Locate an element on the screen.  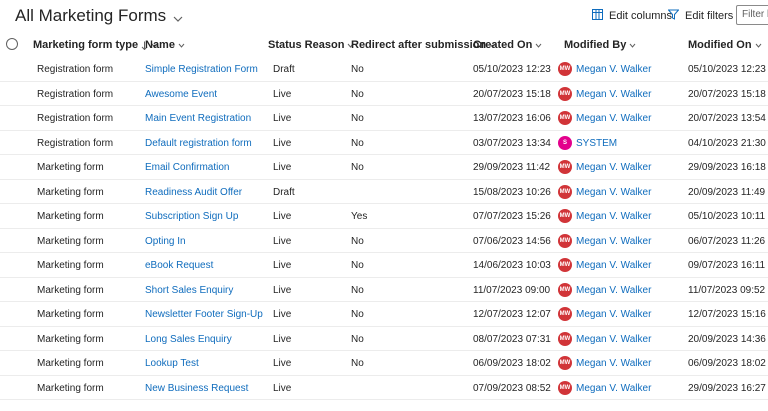
cell-modified-on: 29/09/2023 16:27 is located at coordinates (727, 388).